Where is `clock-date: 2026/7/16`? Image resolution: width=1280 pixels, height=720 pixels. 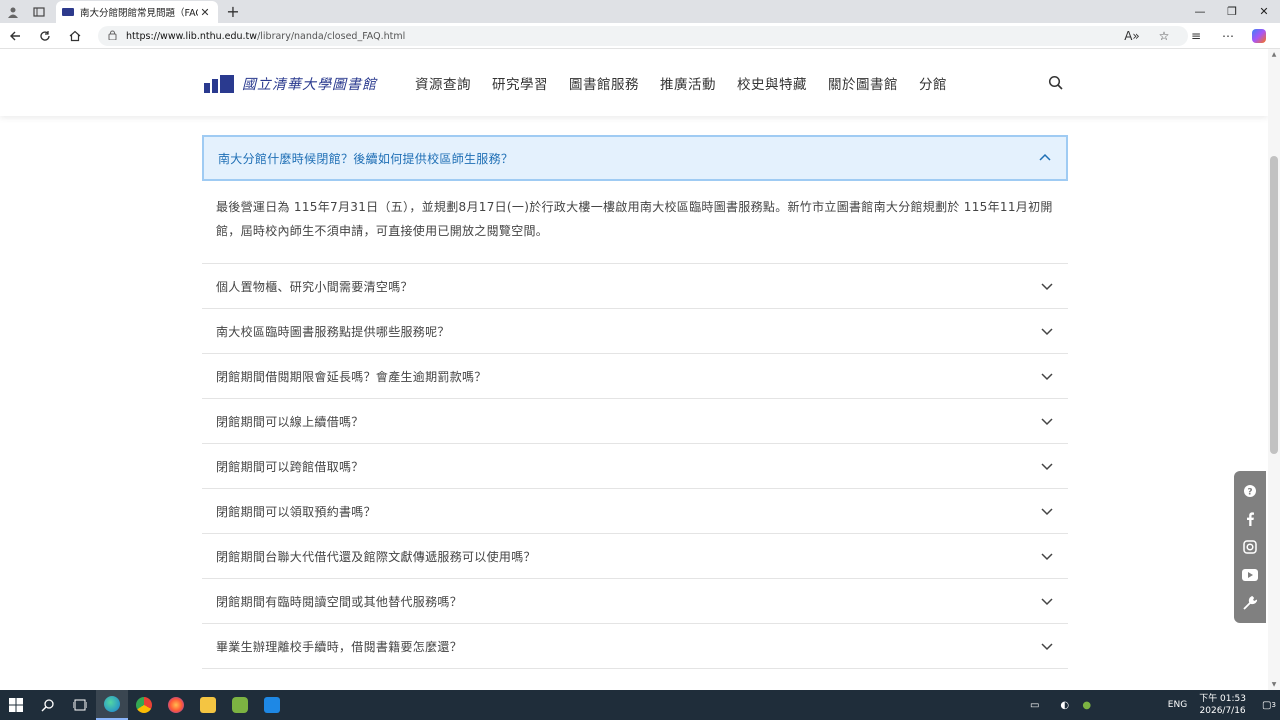 clock-date: 2026/7/16 is located at coordinates (1222, 711).